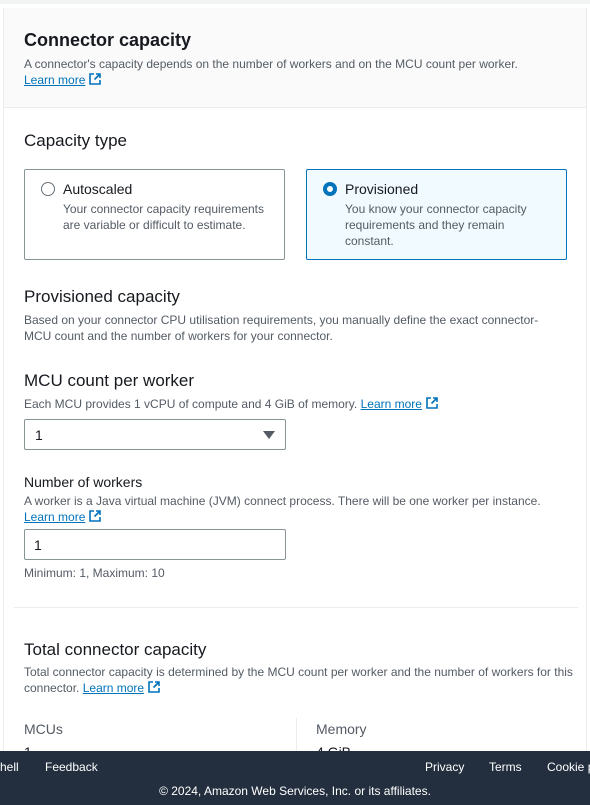 This screenshot has height=805, width=590. I want to click on total-learn-more-link: Learn more, so click(122, 688).